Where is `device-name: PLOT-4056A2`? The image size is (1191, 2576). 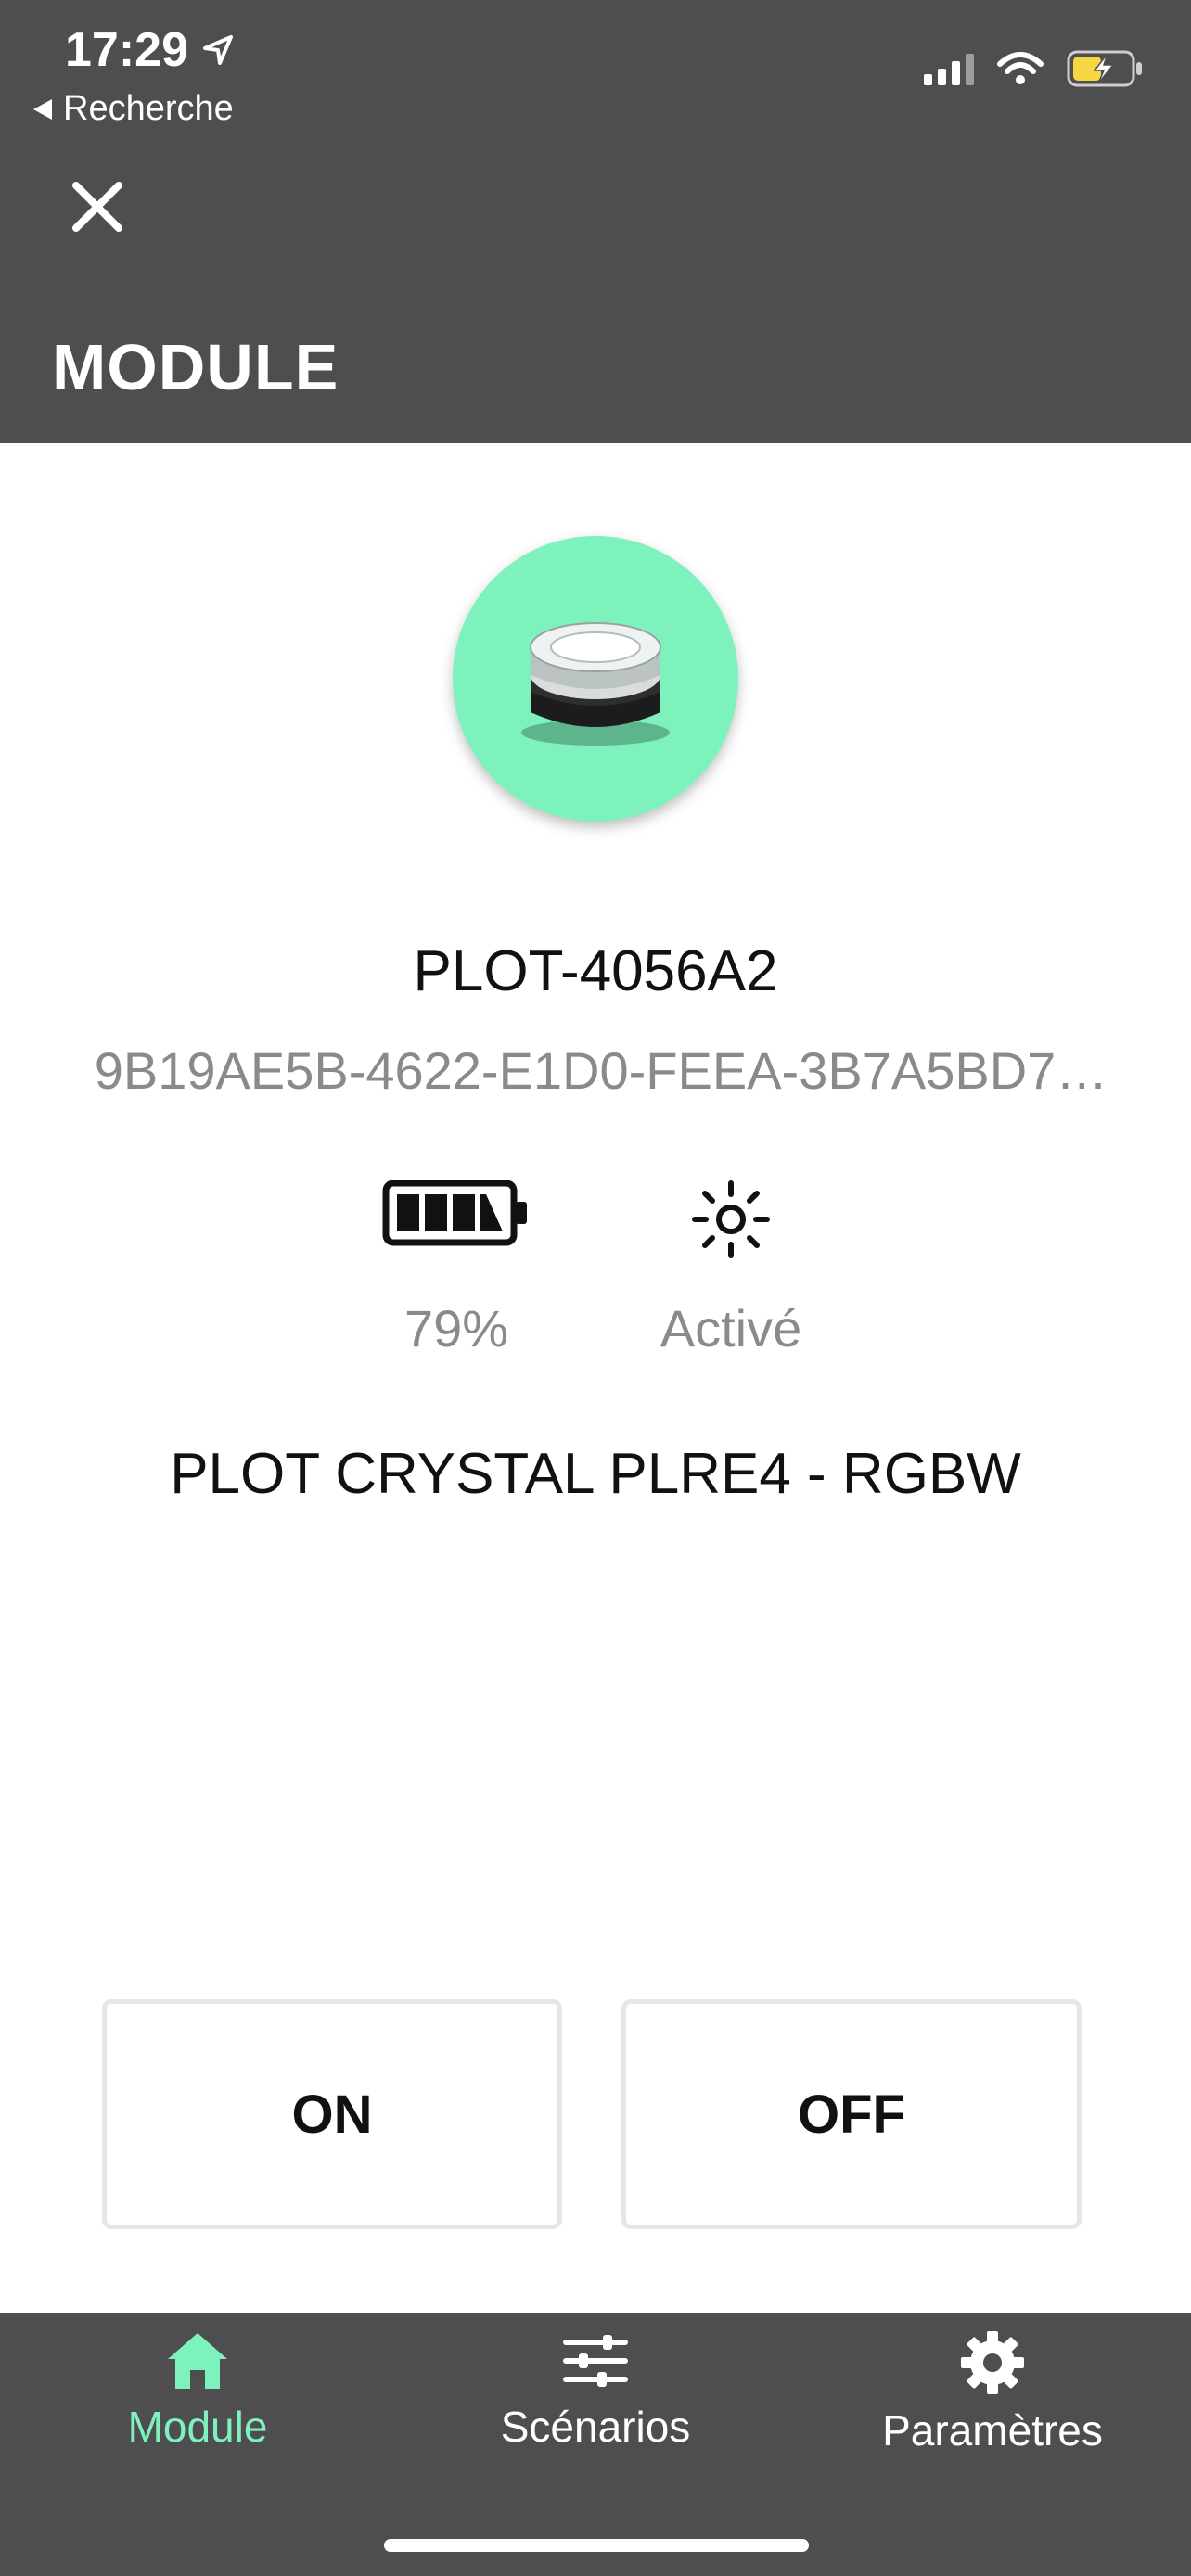
device-name: PLOT-4056A2 is located at coordinates (595, 971).